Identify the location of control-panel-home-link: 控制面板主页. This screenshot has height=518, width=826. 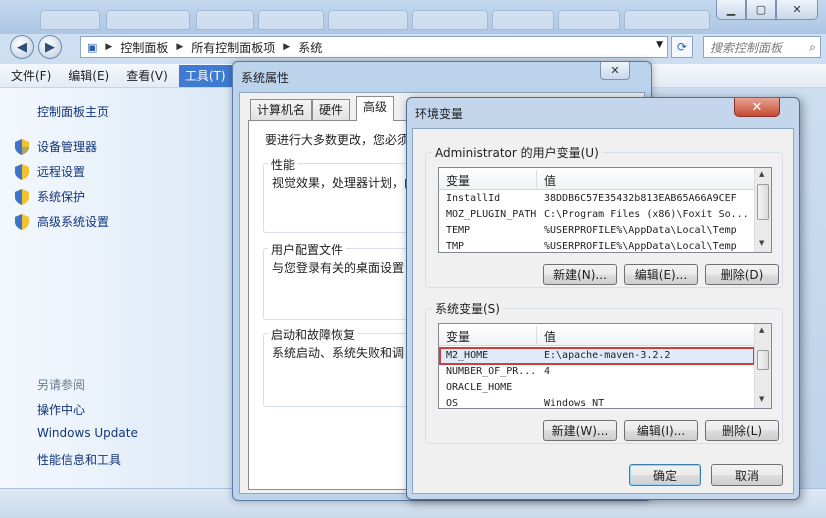
(73, 111).